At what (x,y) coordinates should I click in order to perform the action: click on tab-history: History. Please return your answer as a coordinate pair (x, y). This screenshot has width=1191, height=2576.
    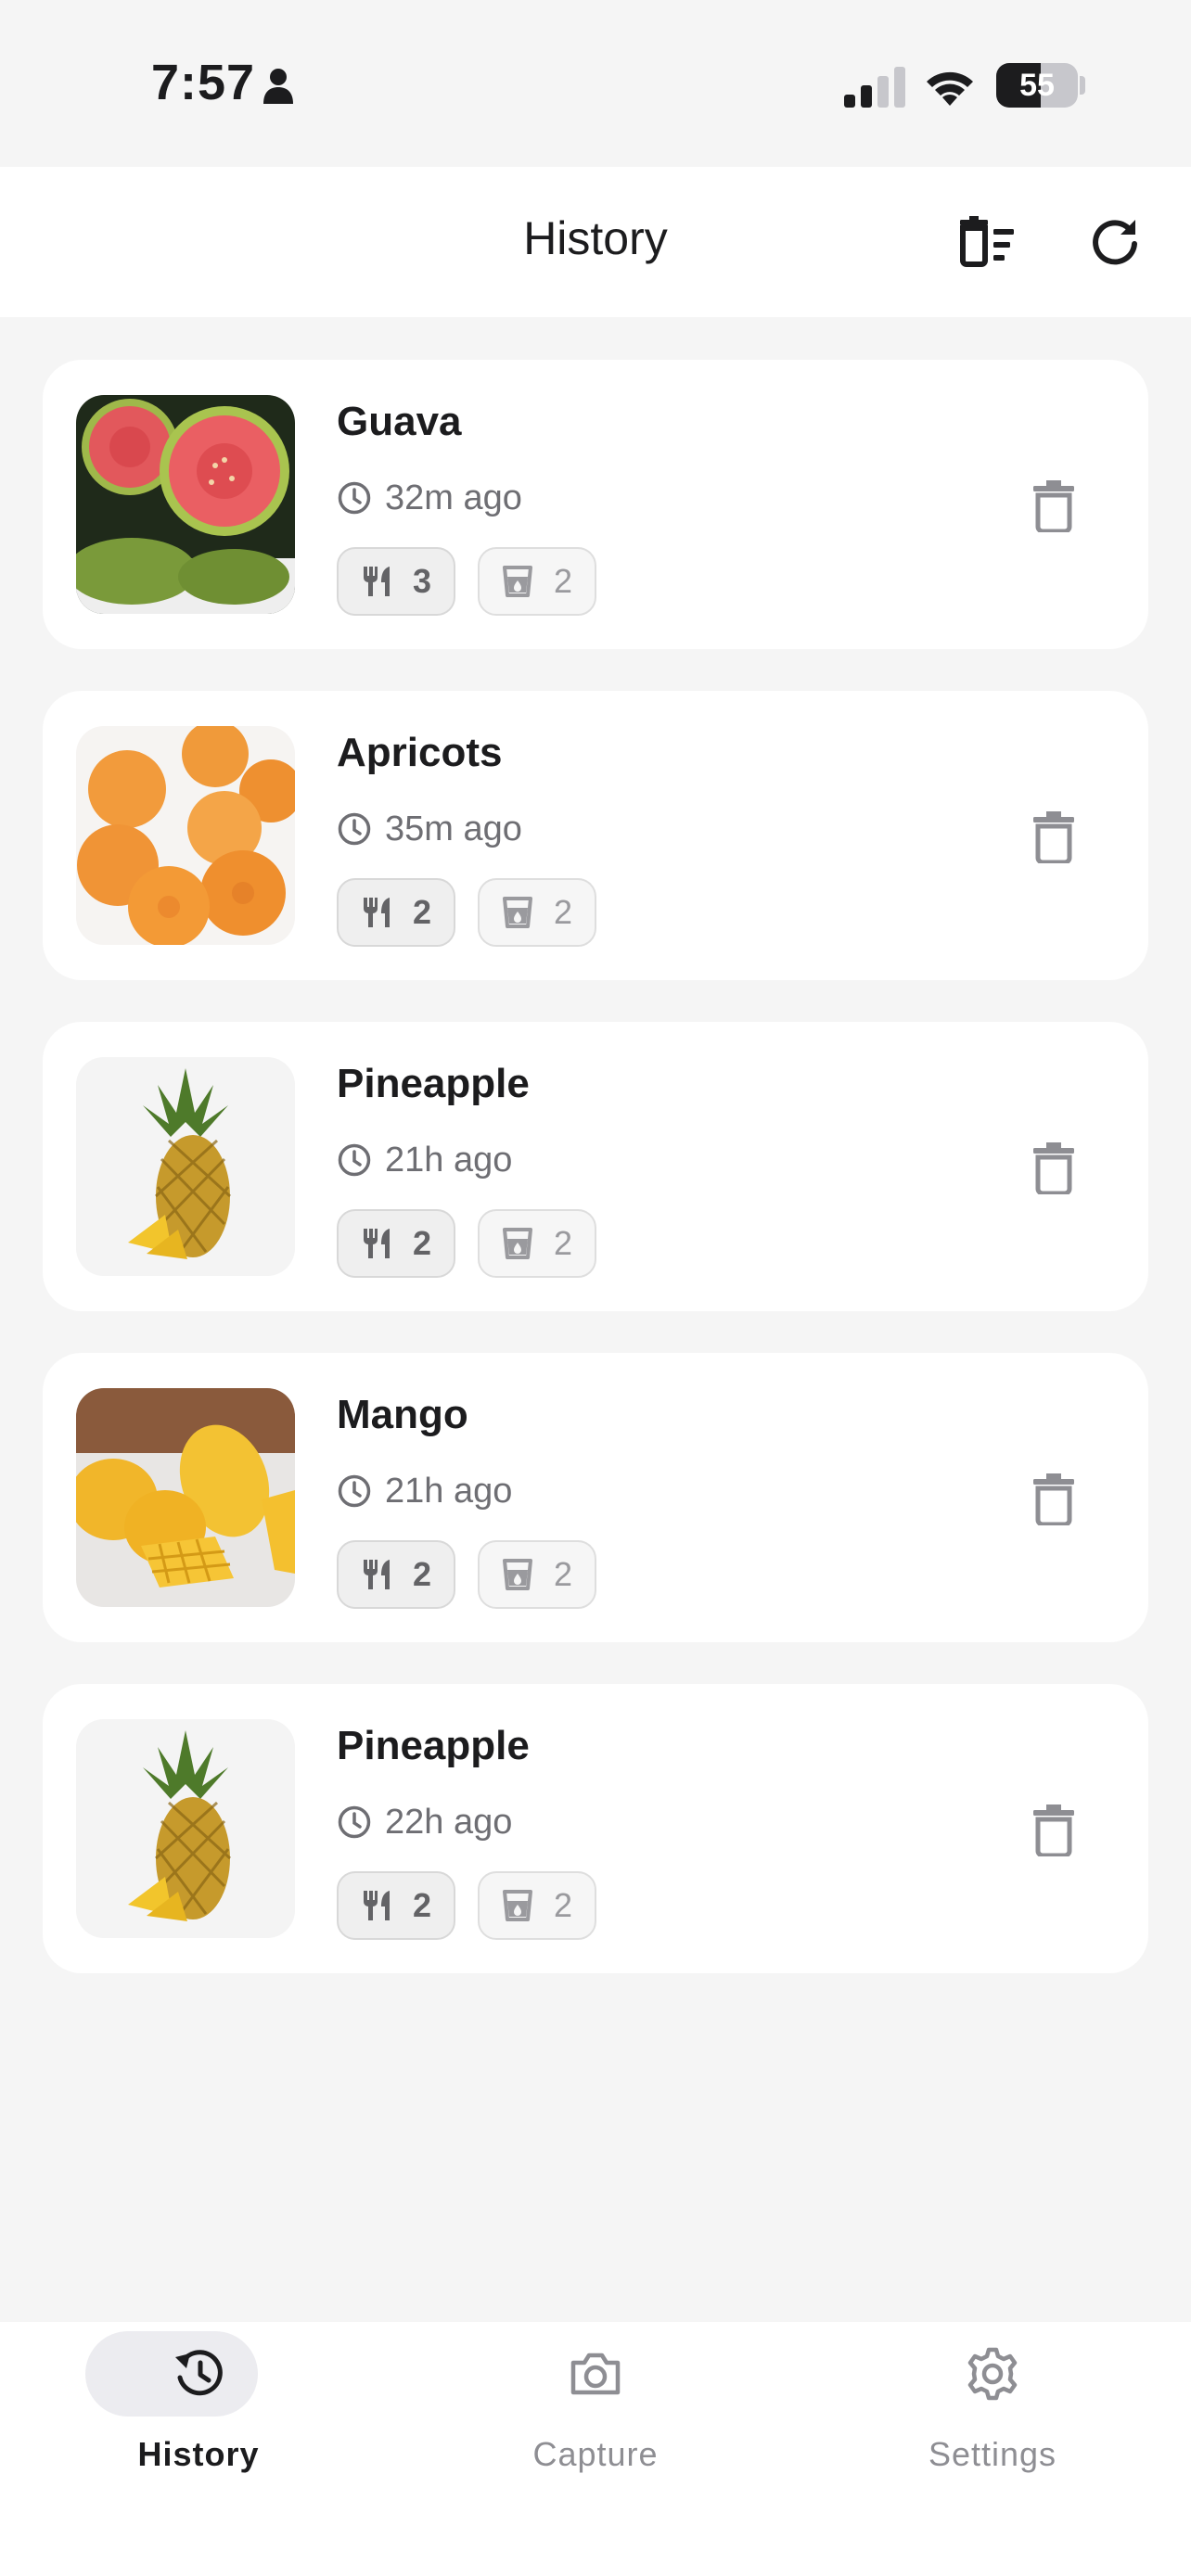
    Looking at the image, I should click on (198, 2414).